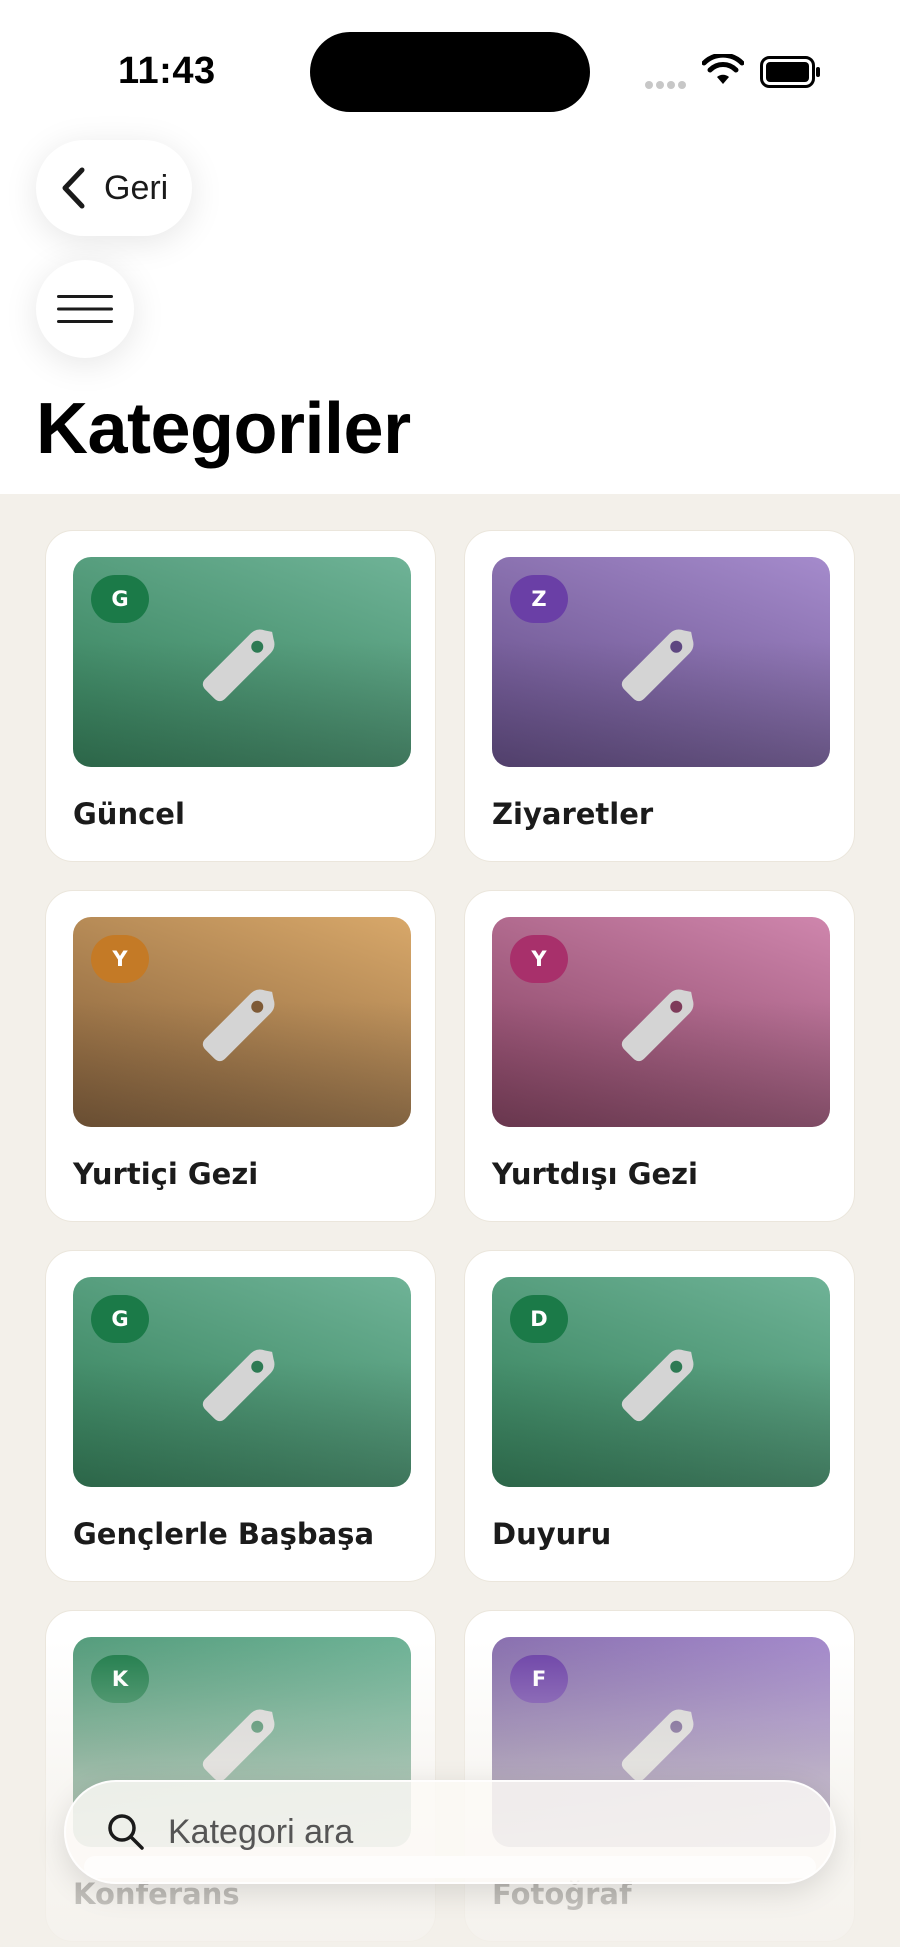 The width and height of the screenshot is (900, 1947). Describe the element at coordinates (223, 429) in the screenshot. I see `page-title: Kategoriler` at that location.